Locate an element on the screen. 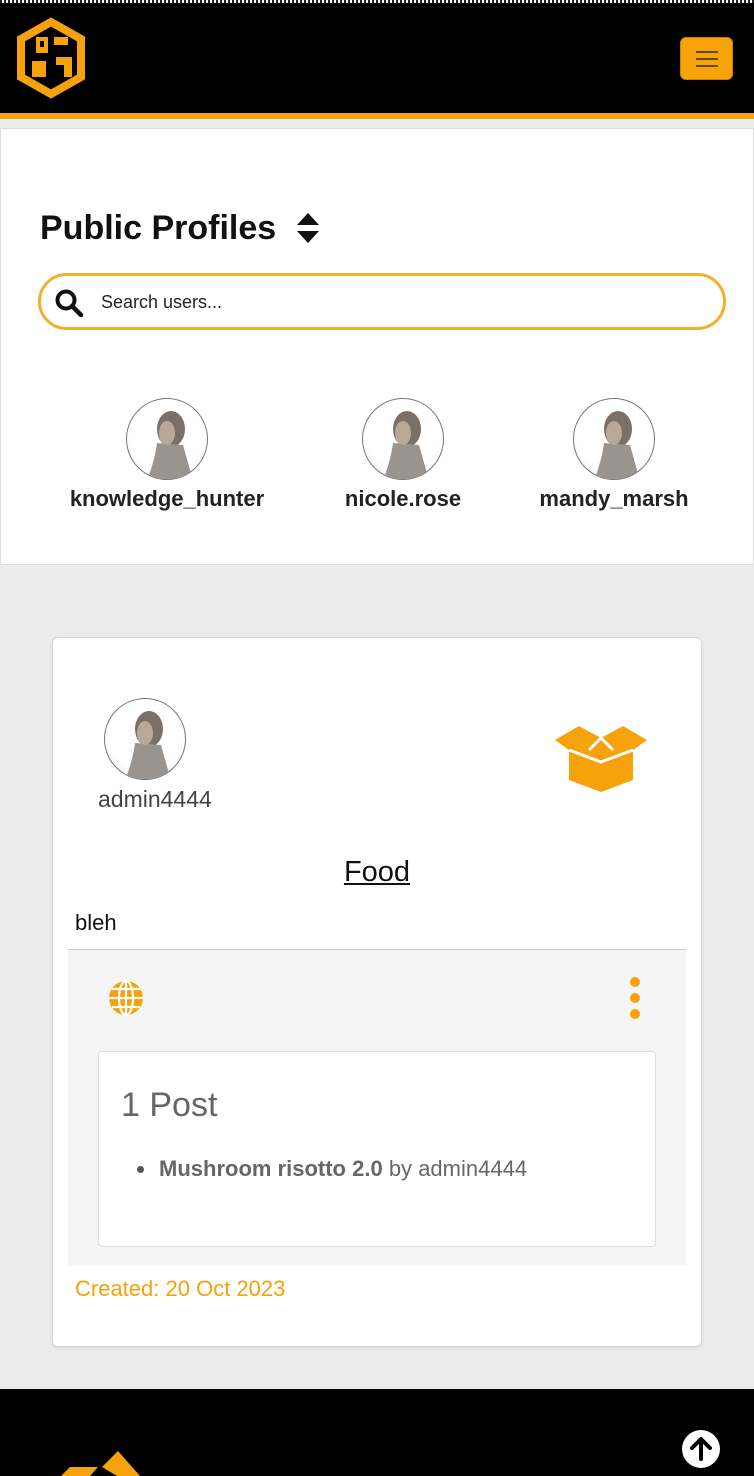 This screenshot has height=1476, width=754. kebab-menu-icon is located at coordinates (635, 998).